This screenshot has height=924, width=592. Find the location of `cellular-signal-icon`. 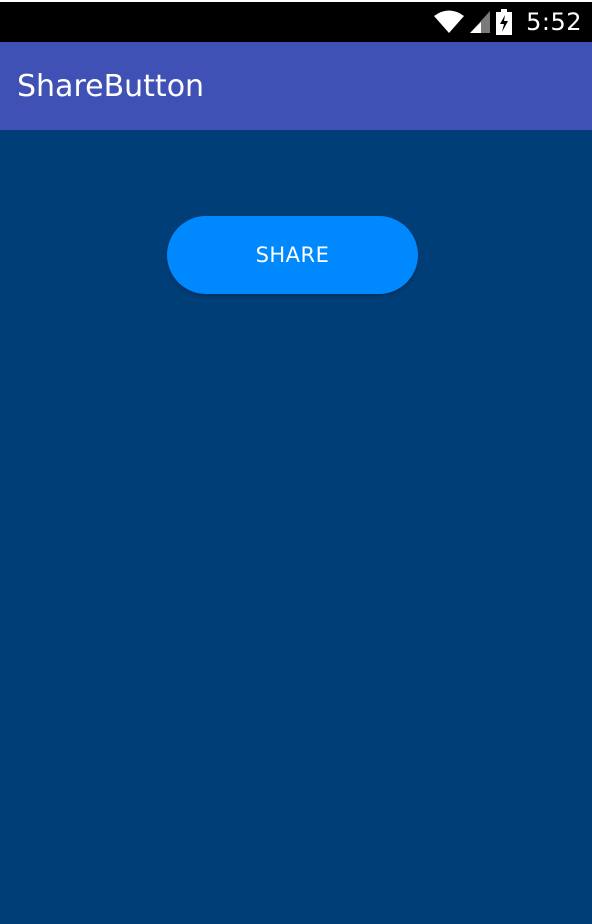

cellular-signal-icon is located at coordinates (480, 22).